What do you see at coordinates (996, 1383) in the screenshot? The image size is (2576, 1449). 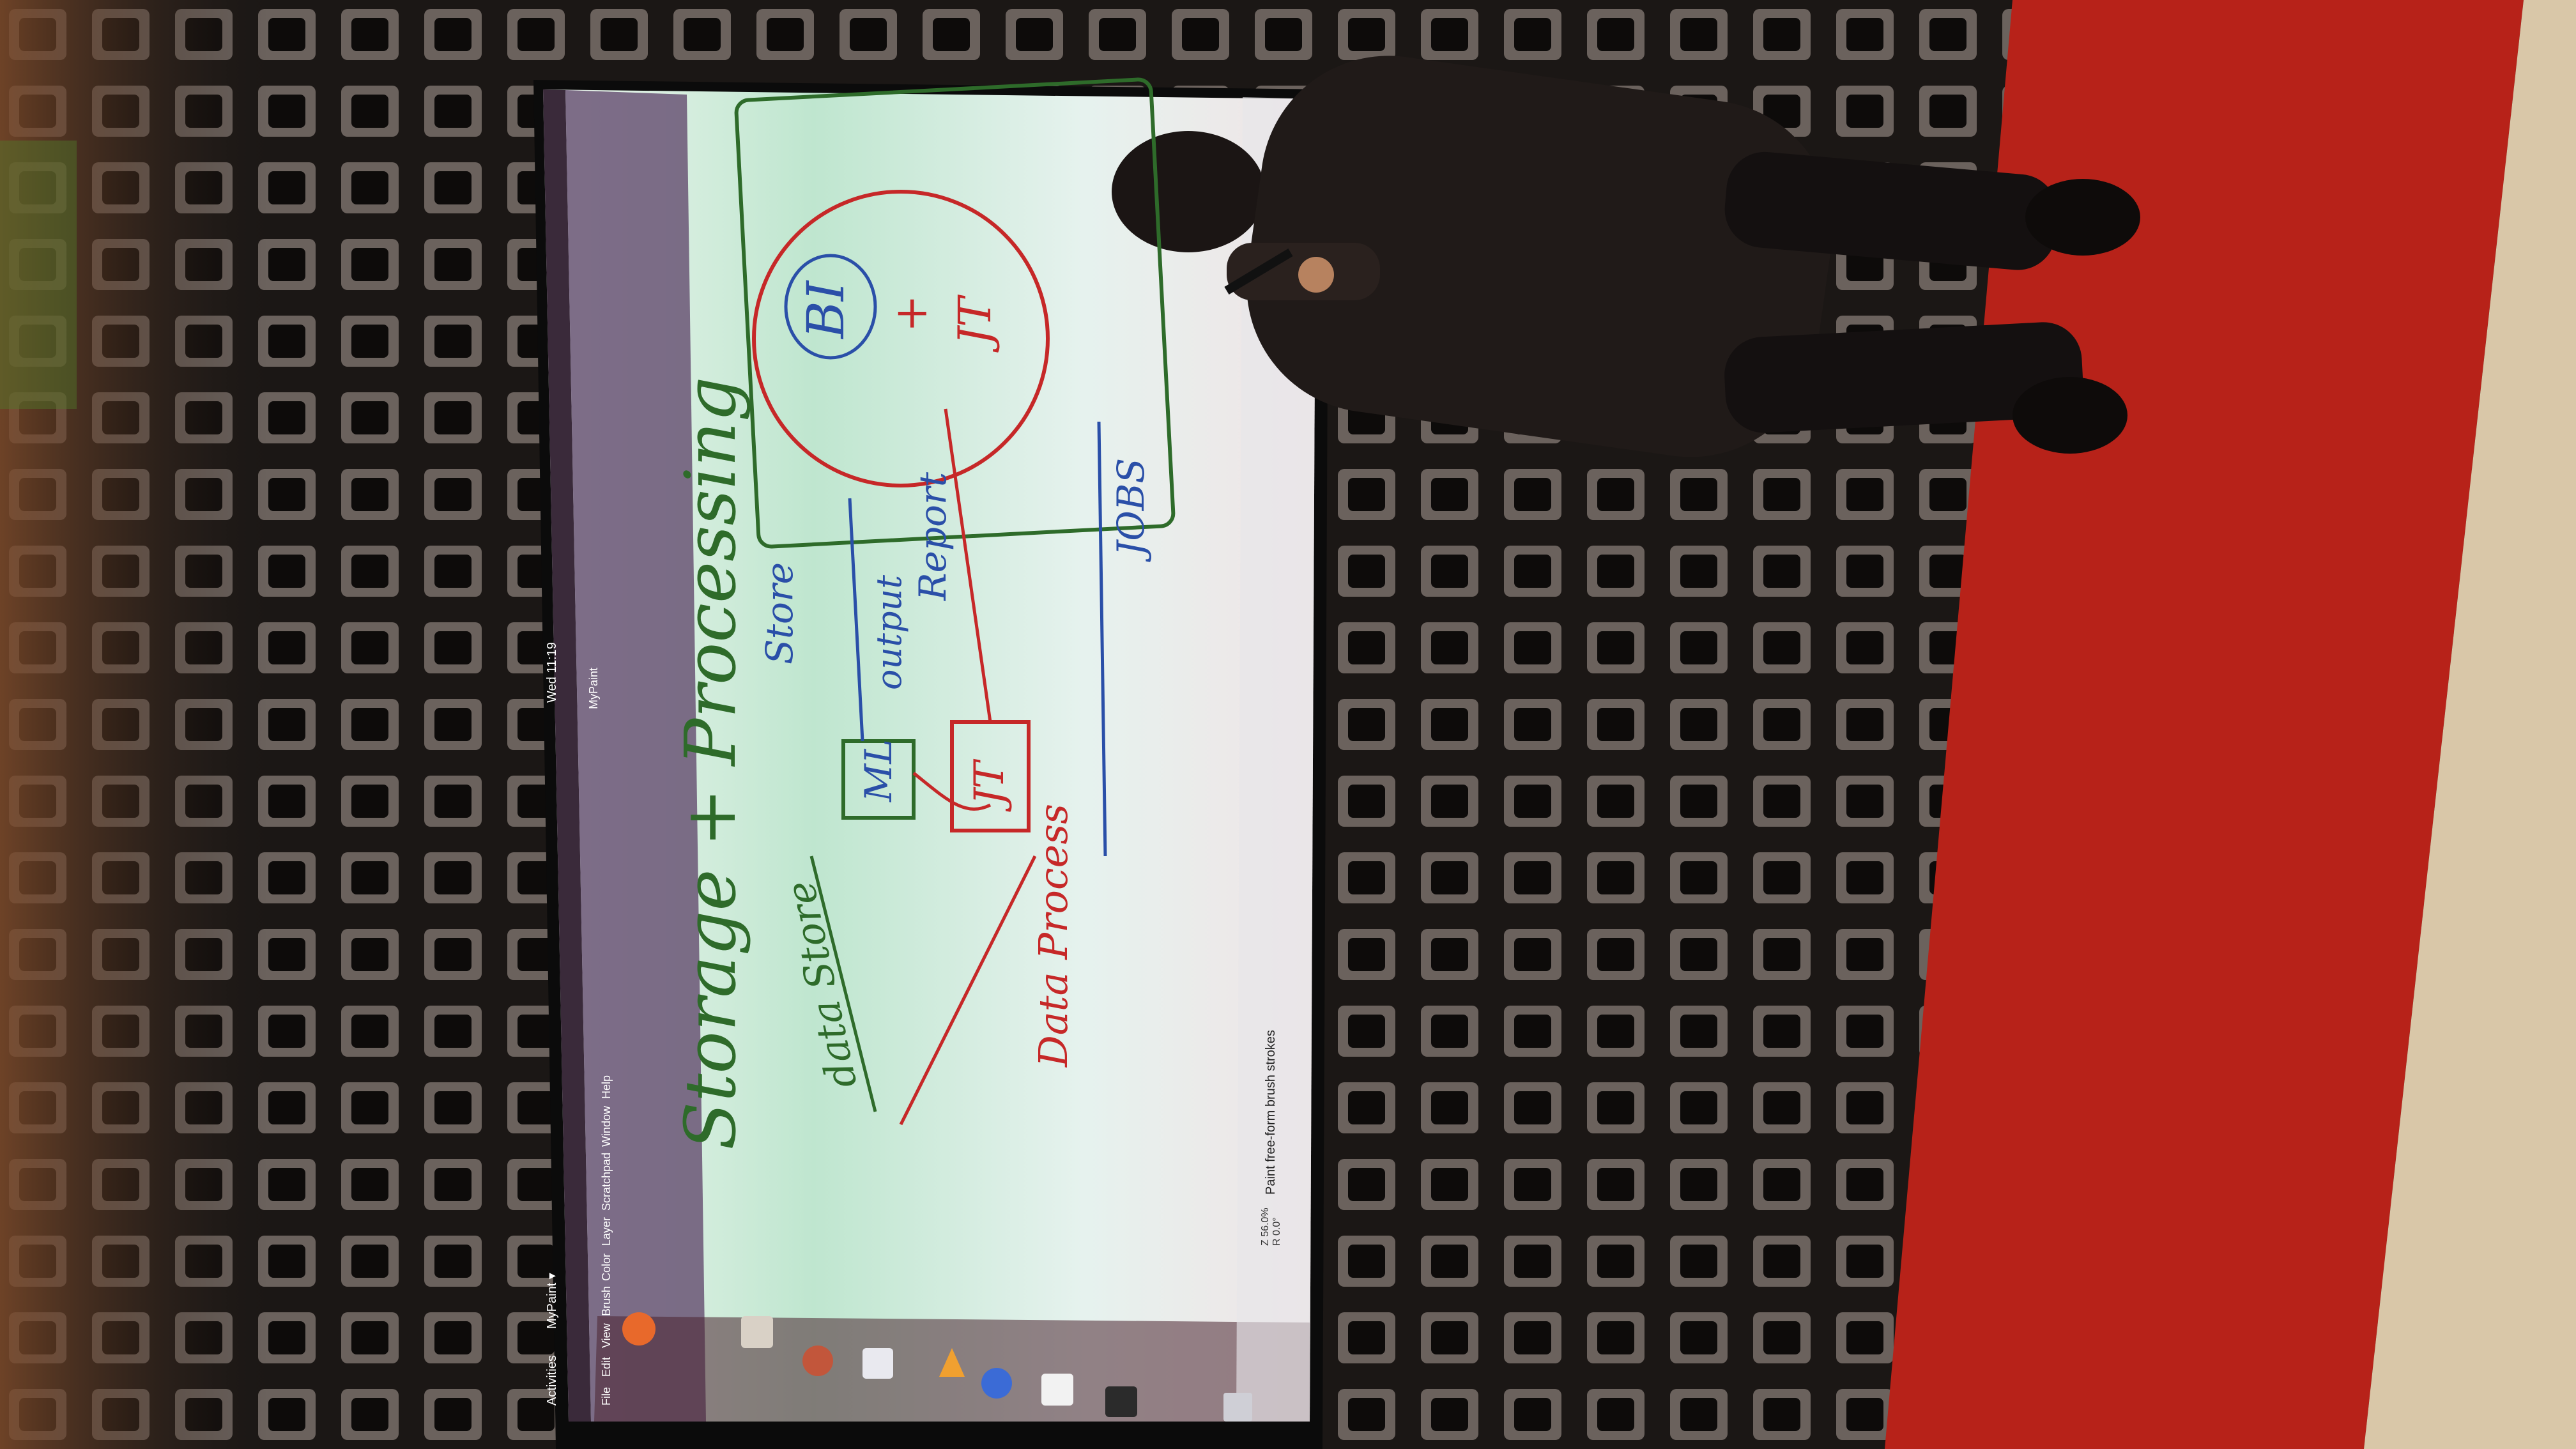 I see `help-icon` at bounding box center [996, 1383].